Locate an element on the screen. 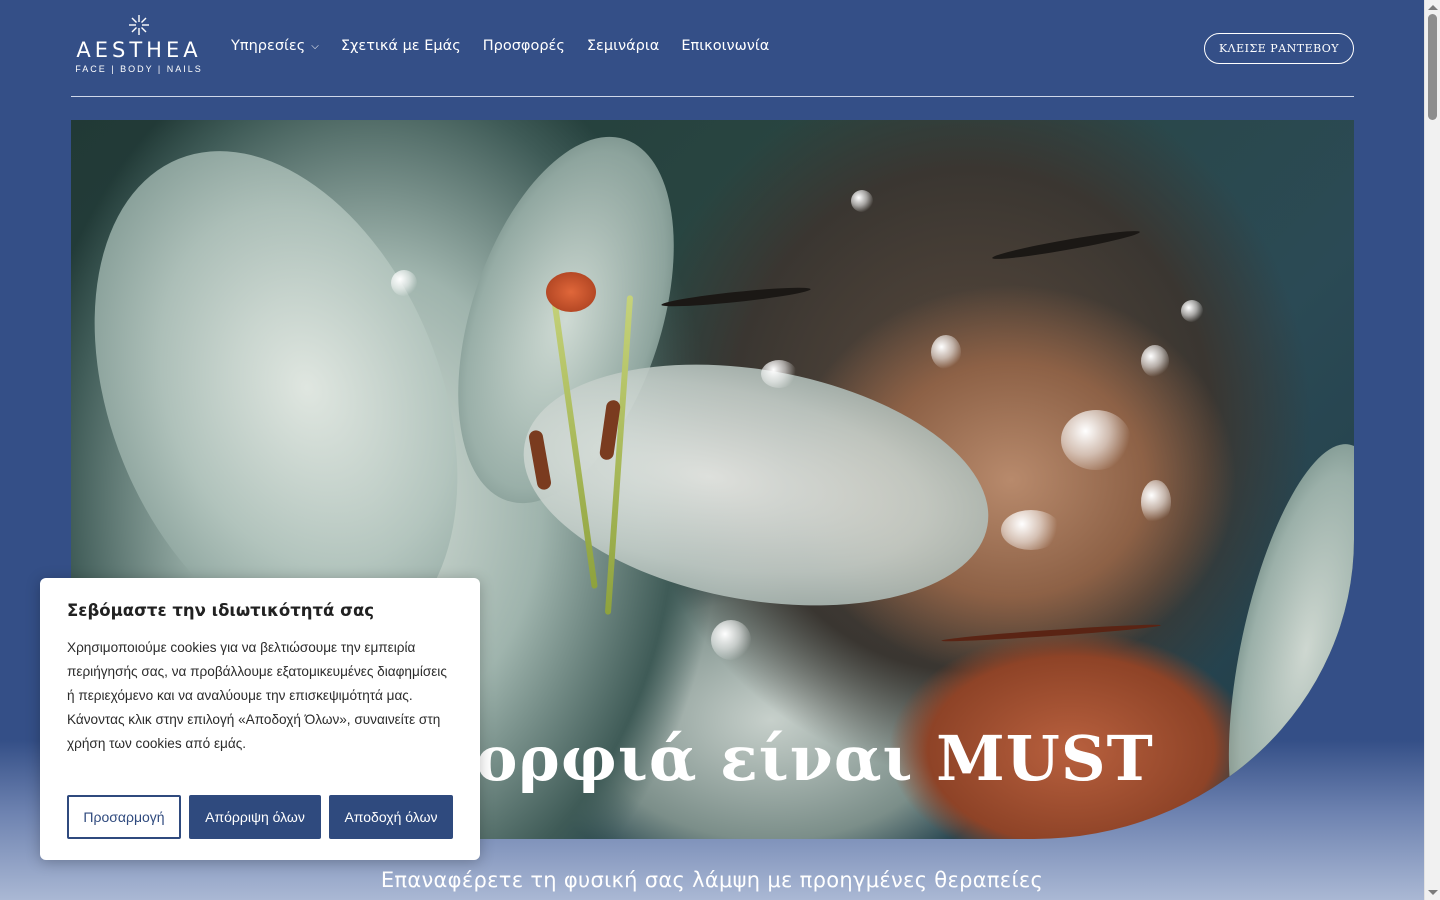  nav-item-offers: Προσφορές is located at coordinates (524, 46).